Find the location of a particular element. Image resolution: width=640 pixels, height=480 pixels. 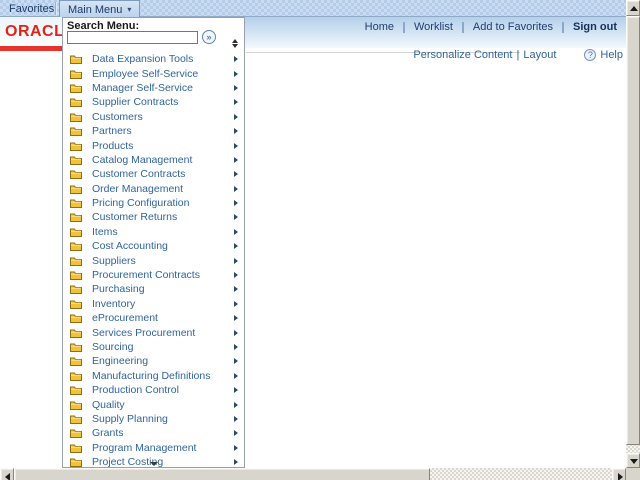

horizontal-scroll-thumb is located at coordinates (222, 474).